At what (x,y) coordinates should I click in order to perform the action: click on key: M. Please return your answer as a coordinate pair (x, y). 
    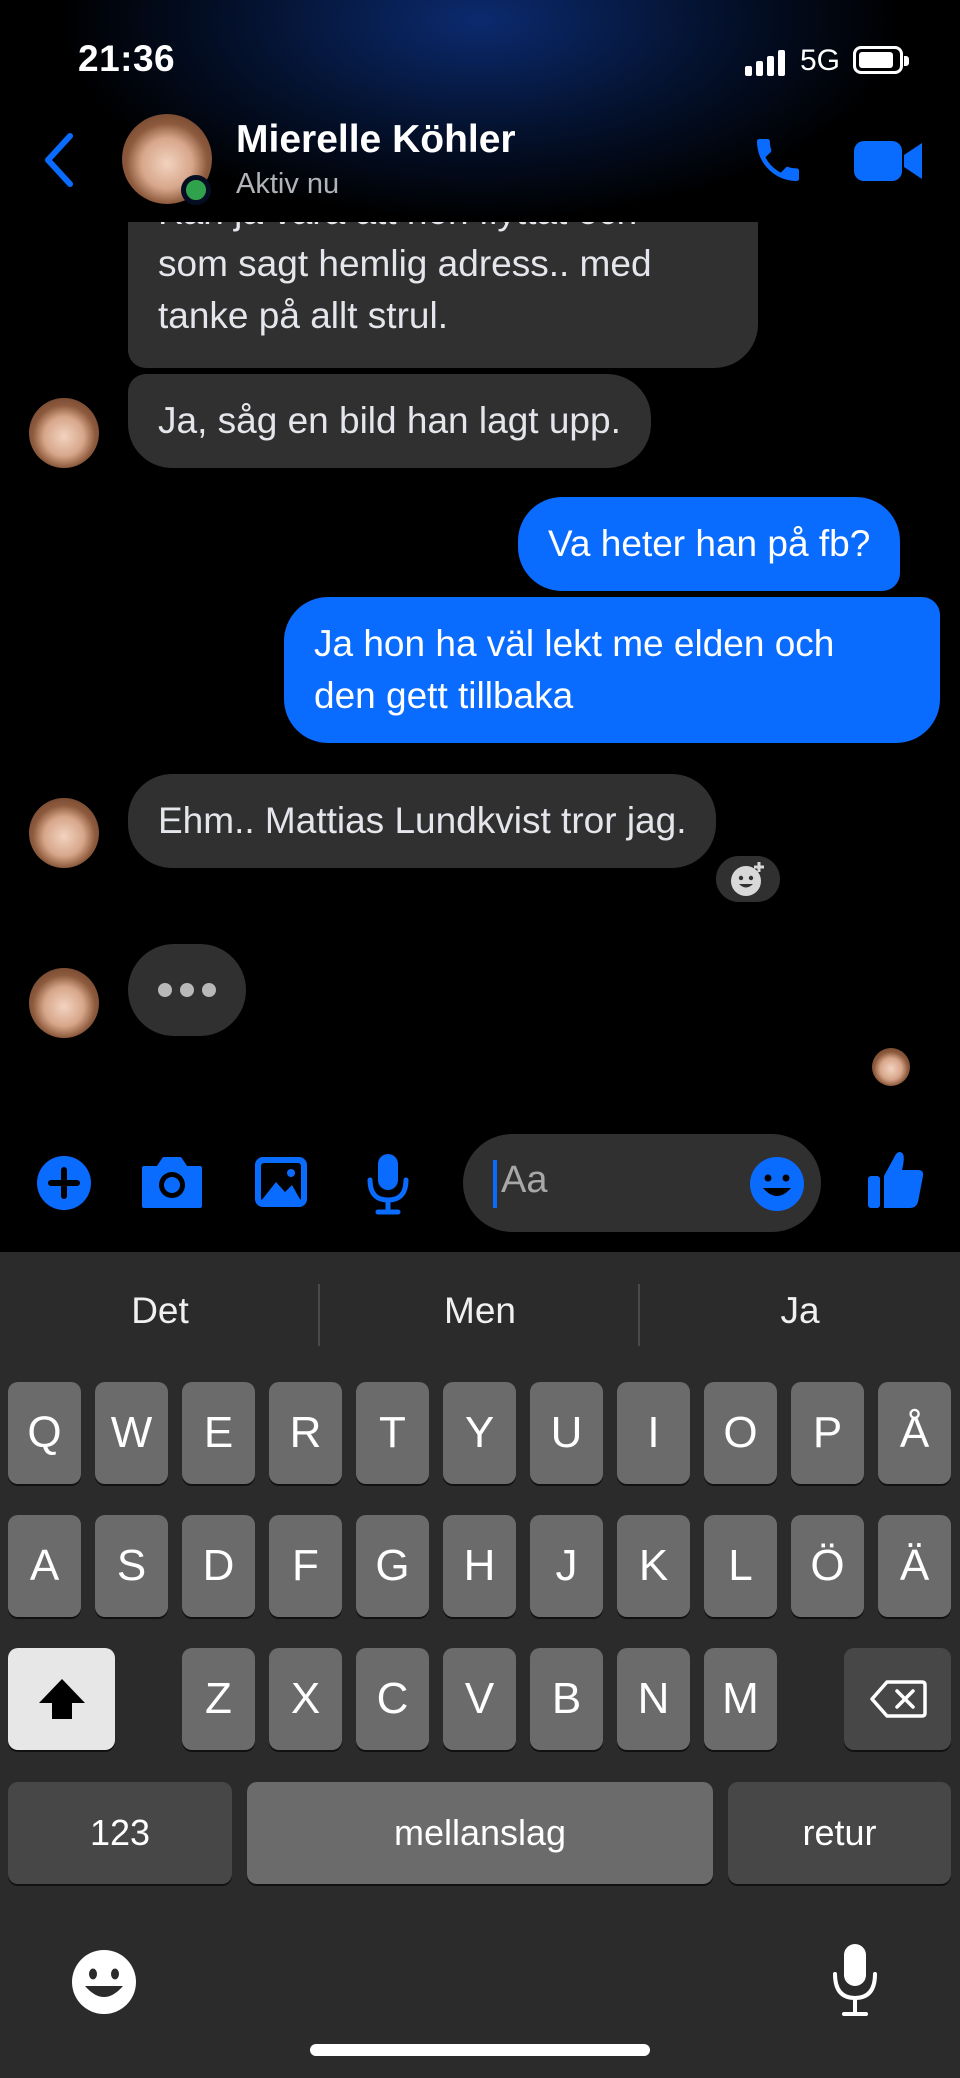
    Looking at the image, I should click on (740, 1699).